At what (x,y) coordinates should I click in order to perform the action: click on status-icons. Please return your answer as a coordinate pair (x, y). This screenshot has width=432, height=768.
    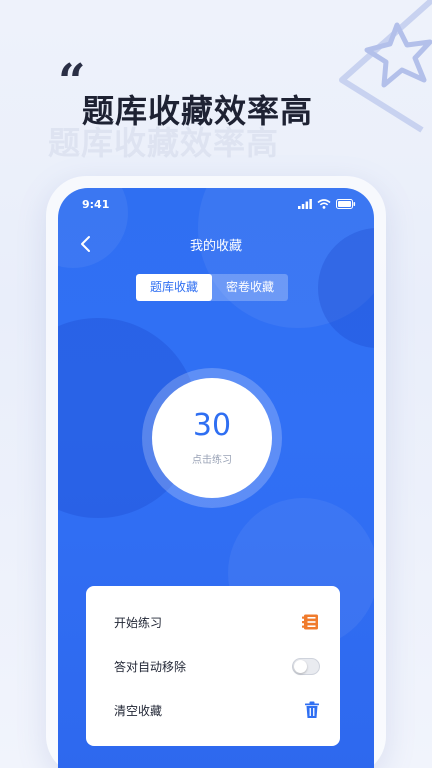
    Looking at the image, I should click on (327, 204).